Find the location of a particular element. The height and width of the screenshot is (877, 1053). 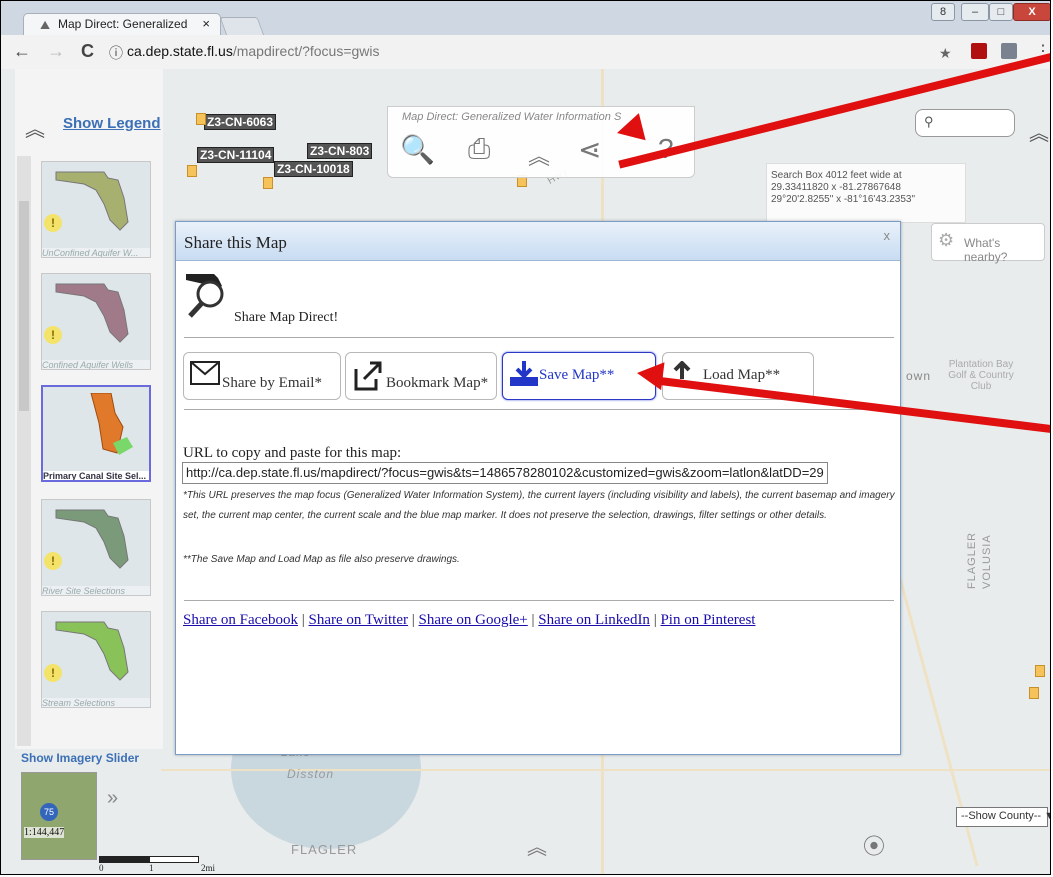

address-bar: ca.dep.state.fl.us/mapdirect/?focus=gwis is located at coordinates (527, 51).